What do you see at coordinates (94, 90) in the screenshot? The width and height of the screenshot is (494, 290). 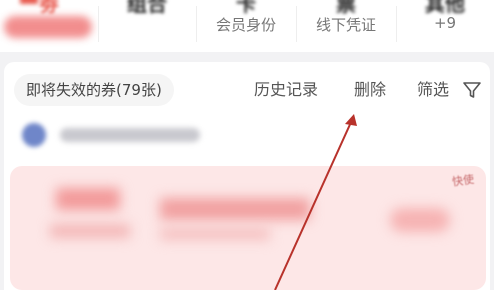 I see `expiring-coupons-chip: 即将失效的券(79张)` at bounding box center [94, 90].